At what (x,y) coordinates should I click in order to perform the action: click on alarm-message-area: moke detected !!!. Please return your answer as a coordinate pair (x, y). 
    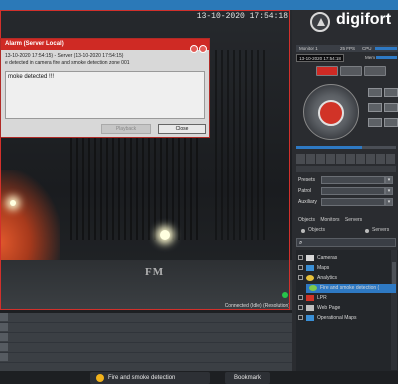
    Looking at the image, I should click on (105, 95).